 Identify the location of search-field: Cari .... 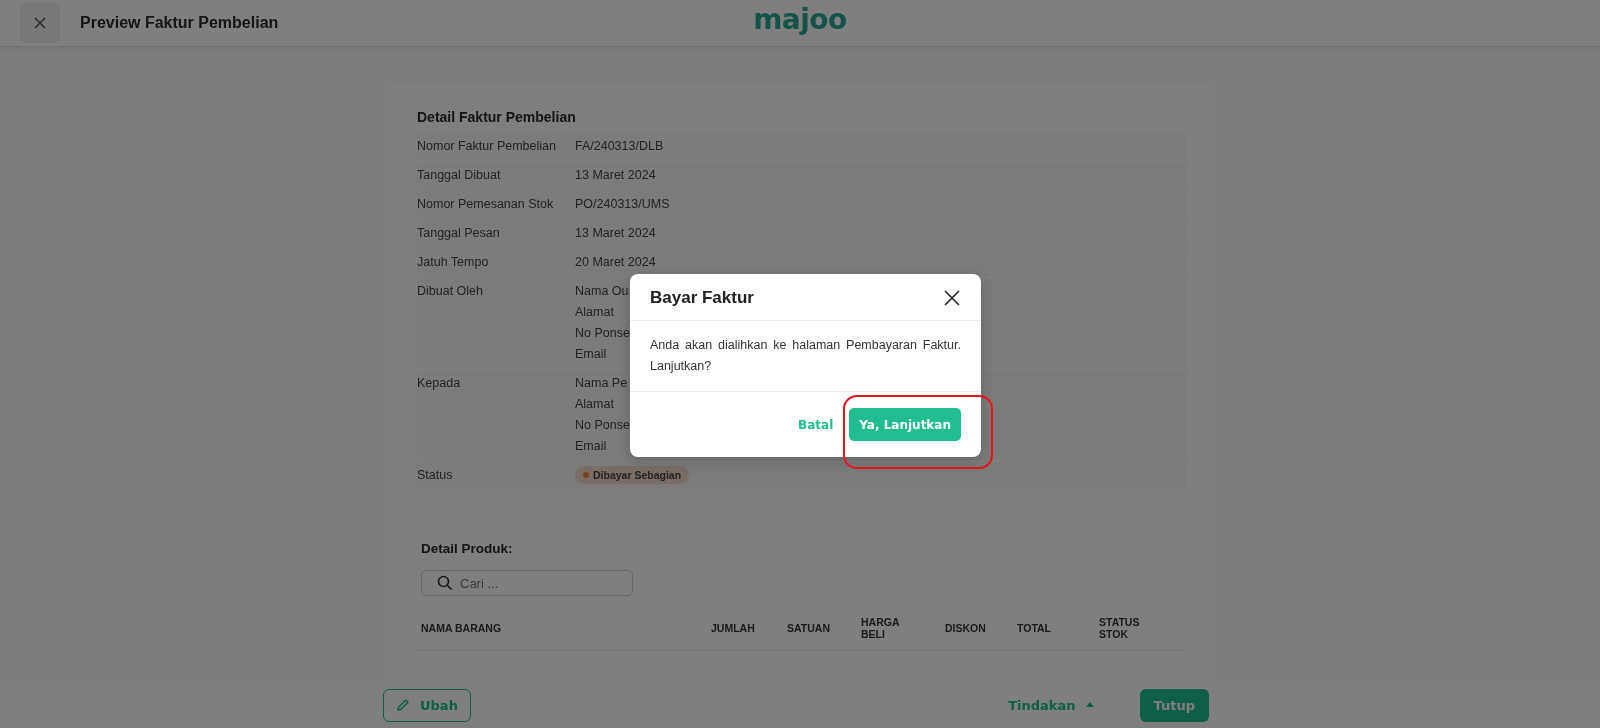
(527, 583).